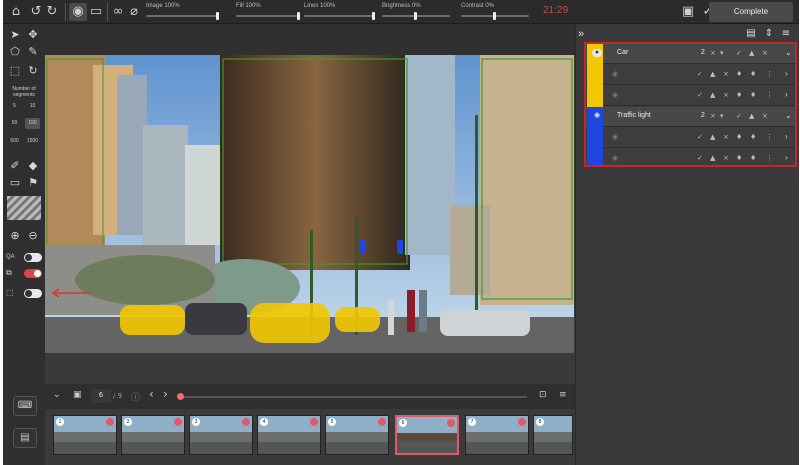 Image resolution: width=800 pixels, height=465 pixels. What do you see at coordinates (33, 166) in the screenshot?
I see `fill-bucket-icon: ◆` at bounding box center [33, 166].